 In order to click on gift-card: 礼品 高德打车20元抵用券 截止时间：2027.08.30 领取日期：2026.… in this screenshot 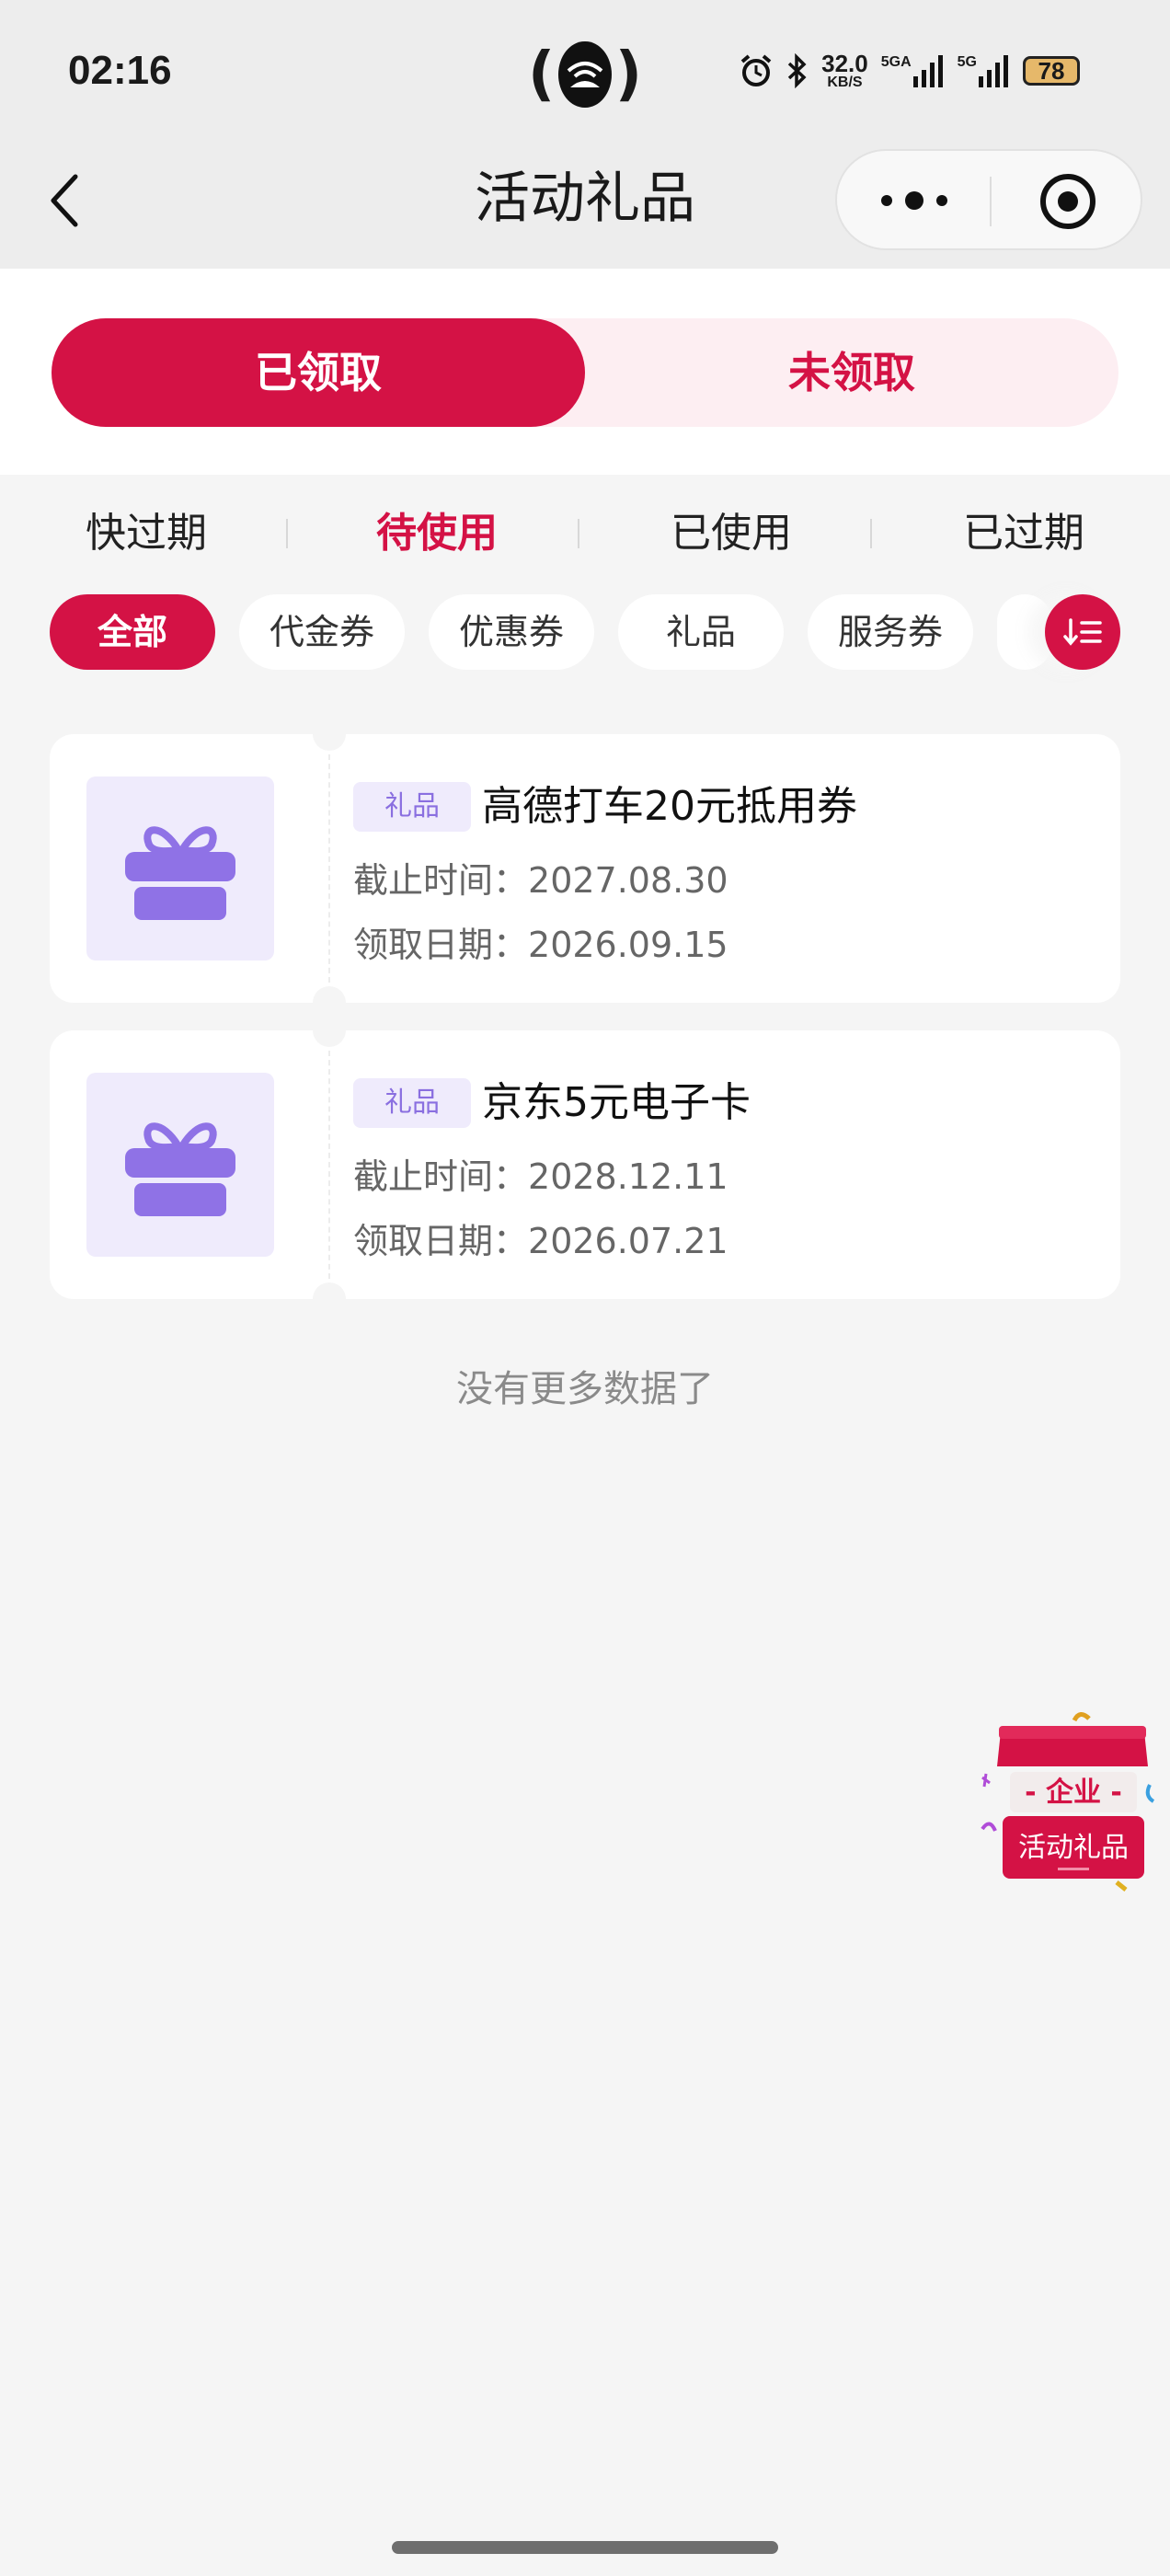, I will do `click(585, 868)`.